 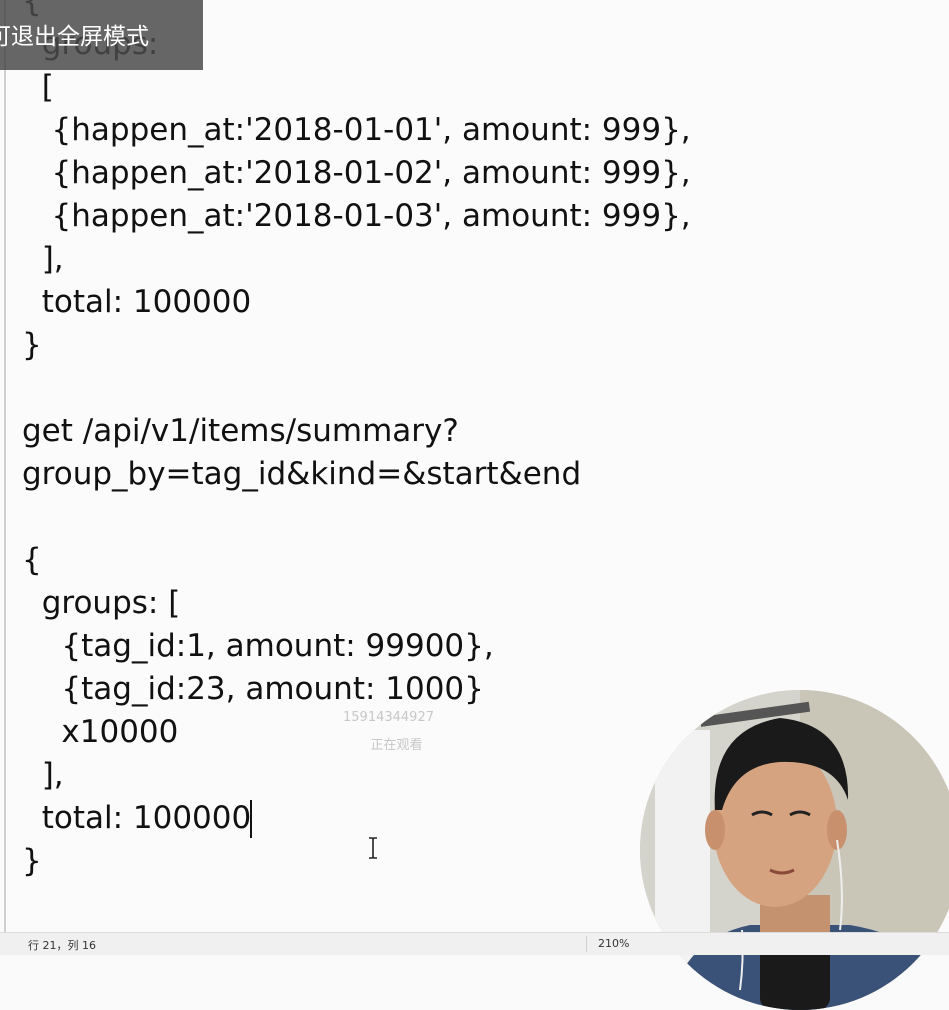 I want to click on webcam-overlay, so click(x=794, y=850).